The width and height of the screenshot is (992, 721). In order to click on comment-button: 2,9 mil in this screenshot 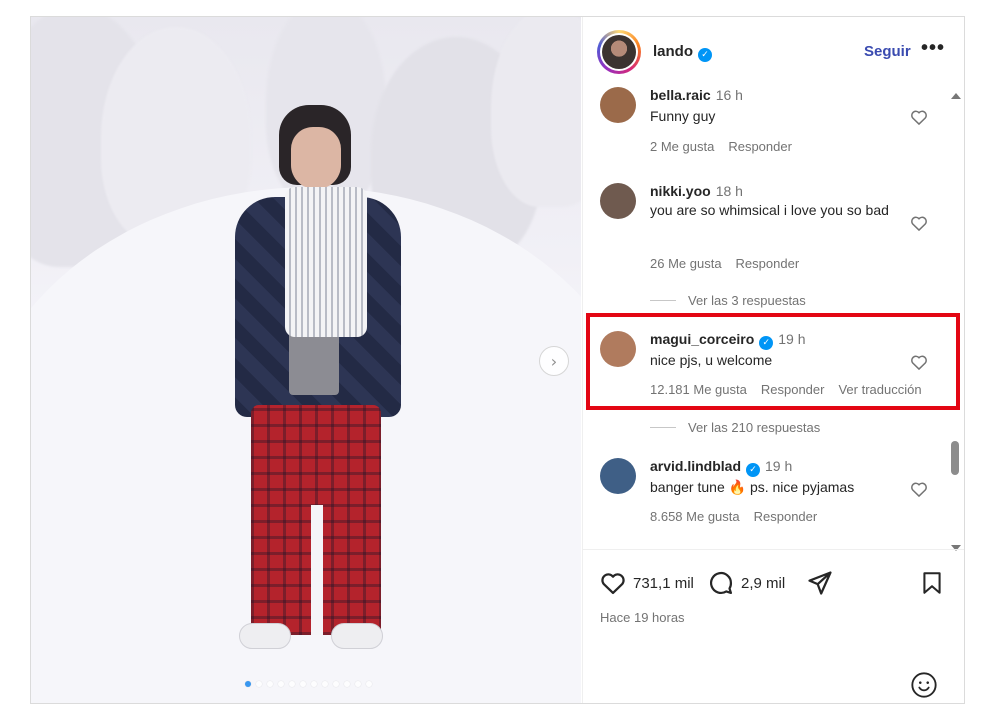, I will do `click(746, 583)`.